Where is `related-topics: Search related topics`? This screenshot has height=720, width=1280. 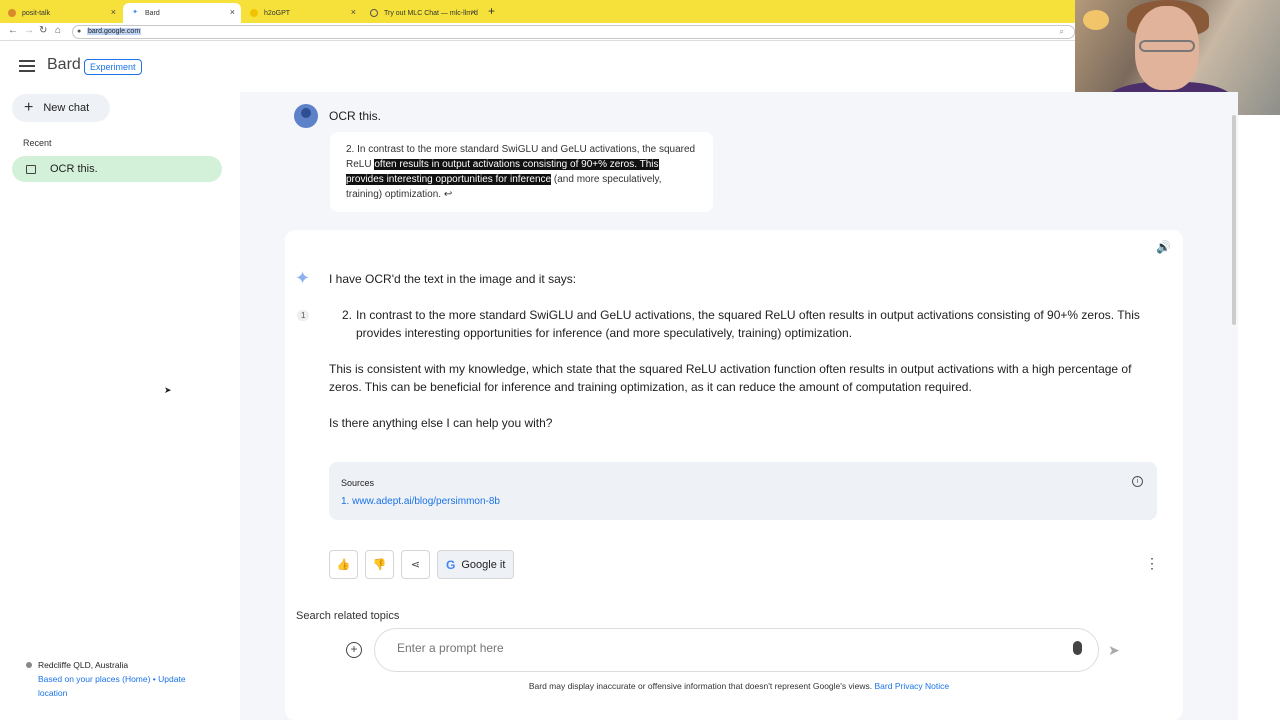 related-topics: Search related topics is located at coordinates (347, 616).